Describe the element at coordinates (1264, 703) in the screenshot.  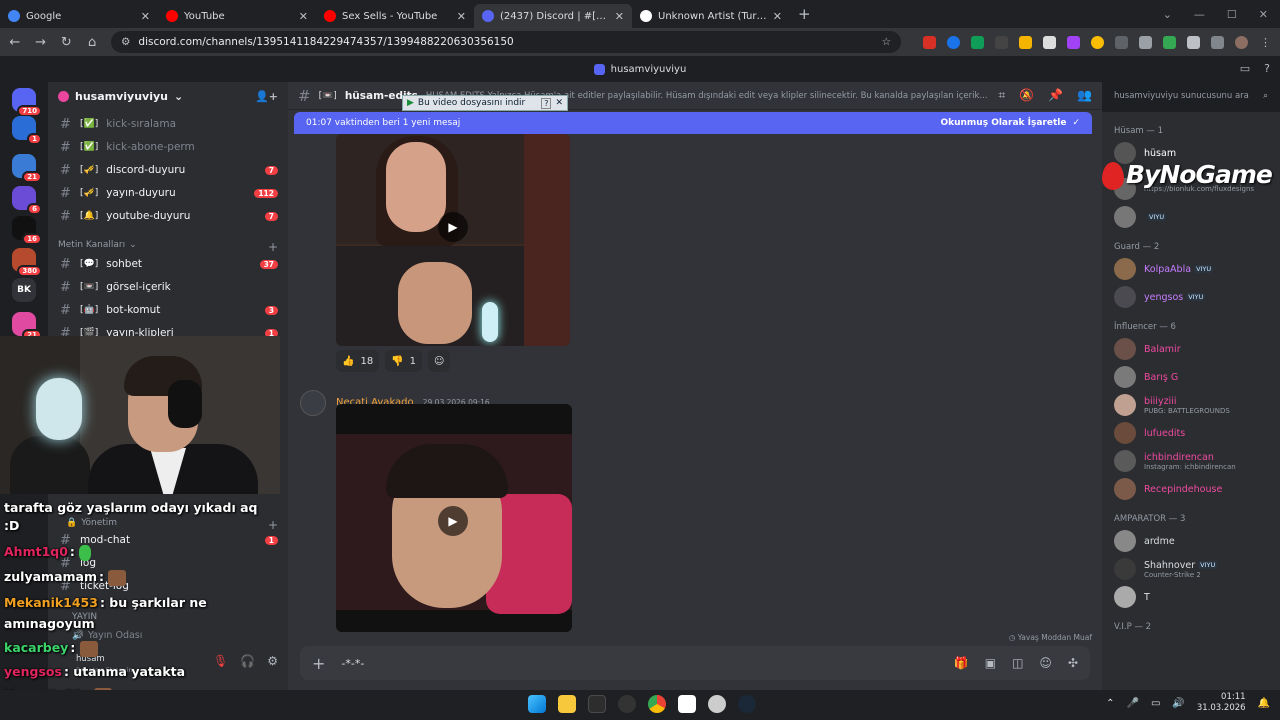
I see `notification-bell-icon: 🔔` at that location.